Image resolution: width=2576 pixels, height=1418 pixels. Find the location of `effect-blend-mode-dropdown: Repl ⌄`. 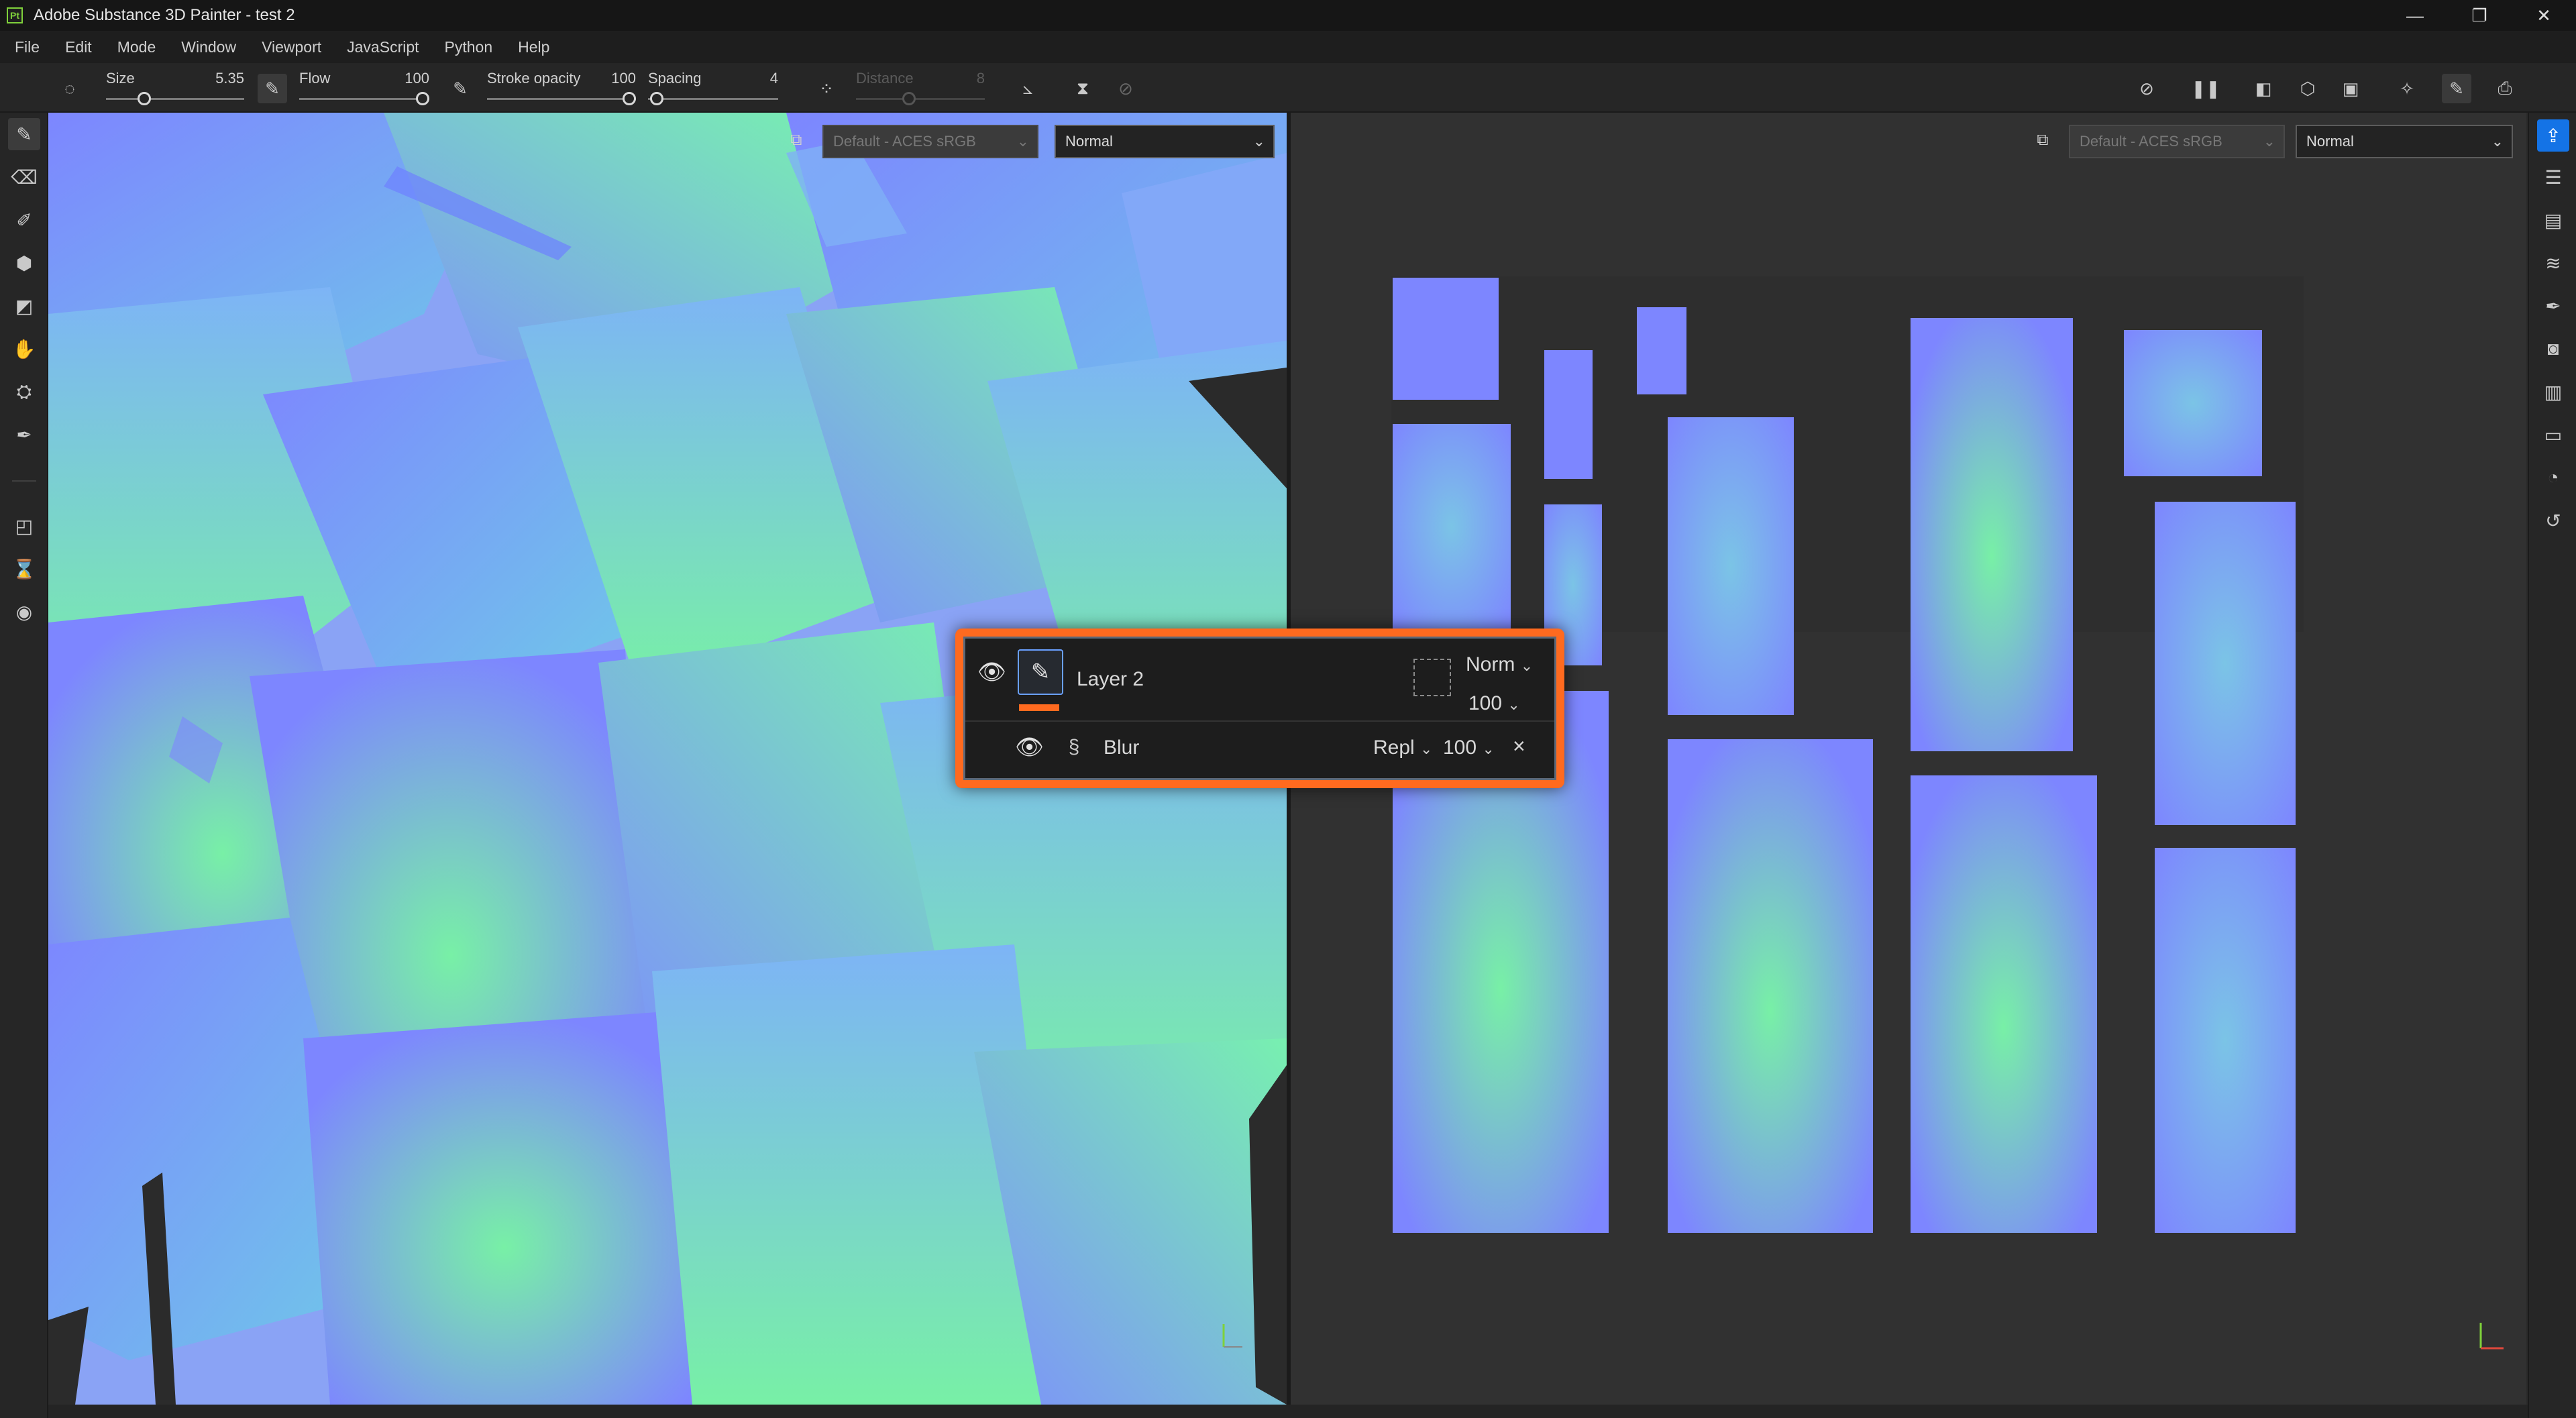

effect-blend-mode-dropdown: Repl ⌄ is located at coordinates (1402, 748).